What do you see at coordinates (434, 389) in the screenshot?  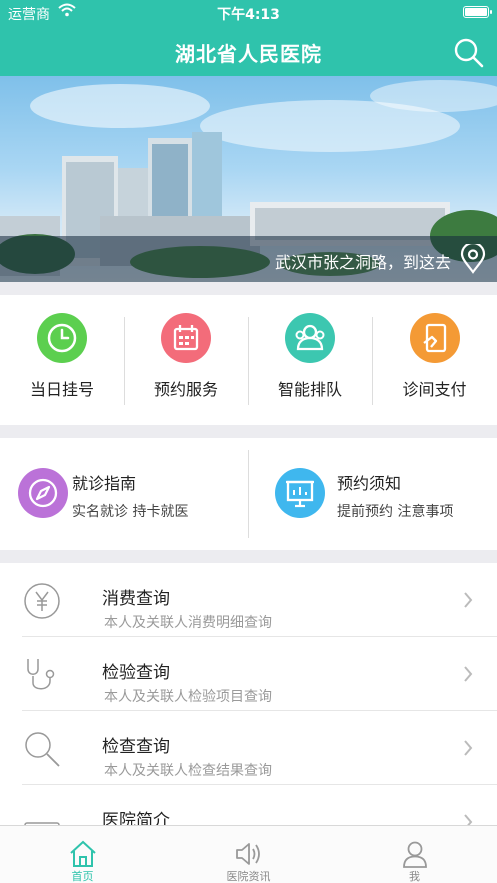 I see `quick-action-label: 诊间支付` at bounding box center [434, 389].